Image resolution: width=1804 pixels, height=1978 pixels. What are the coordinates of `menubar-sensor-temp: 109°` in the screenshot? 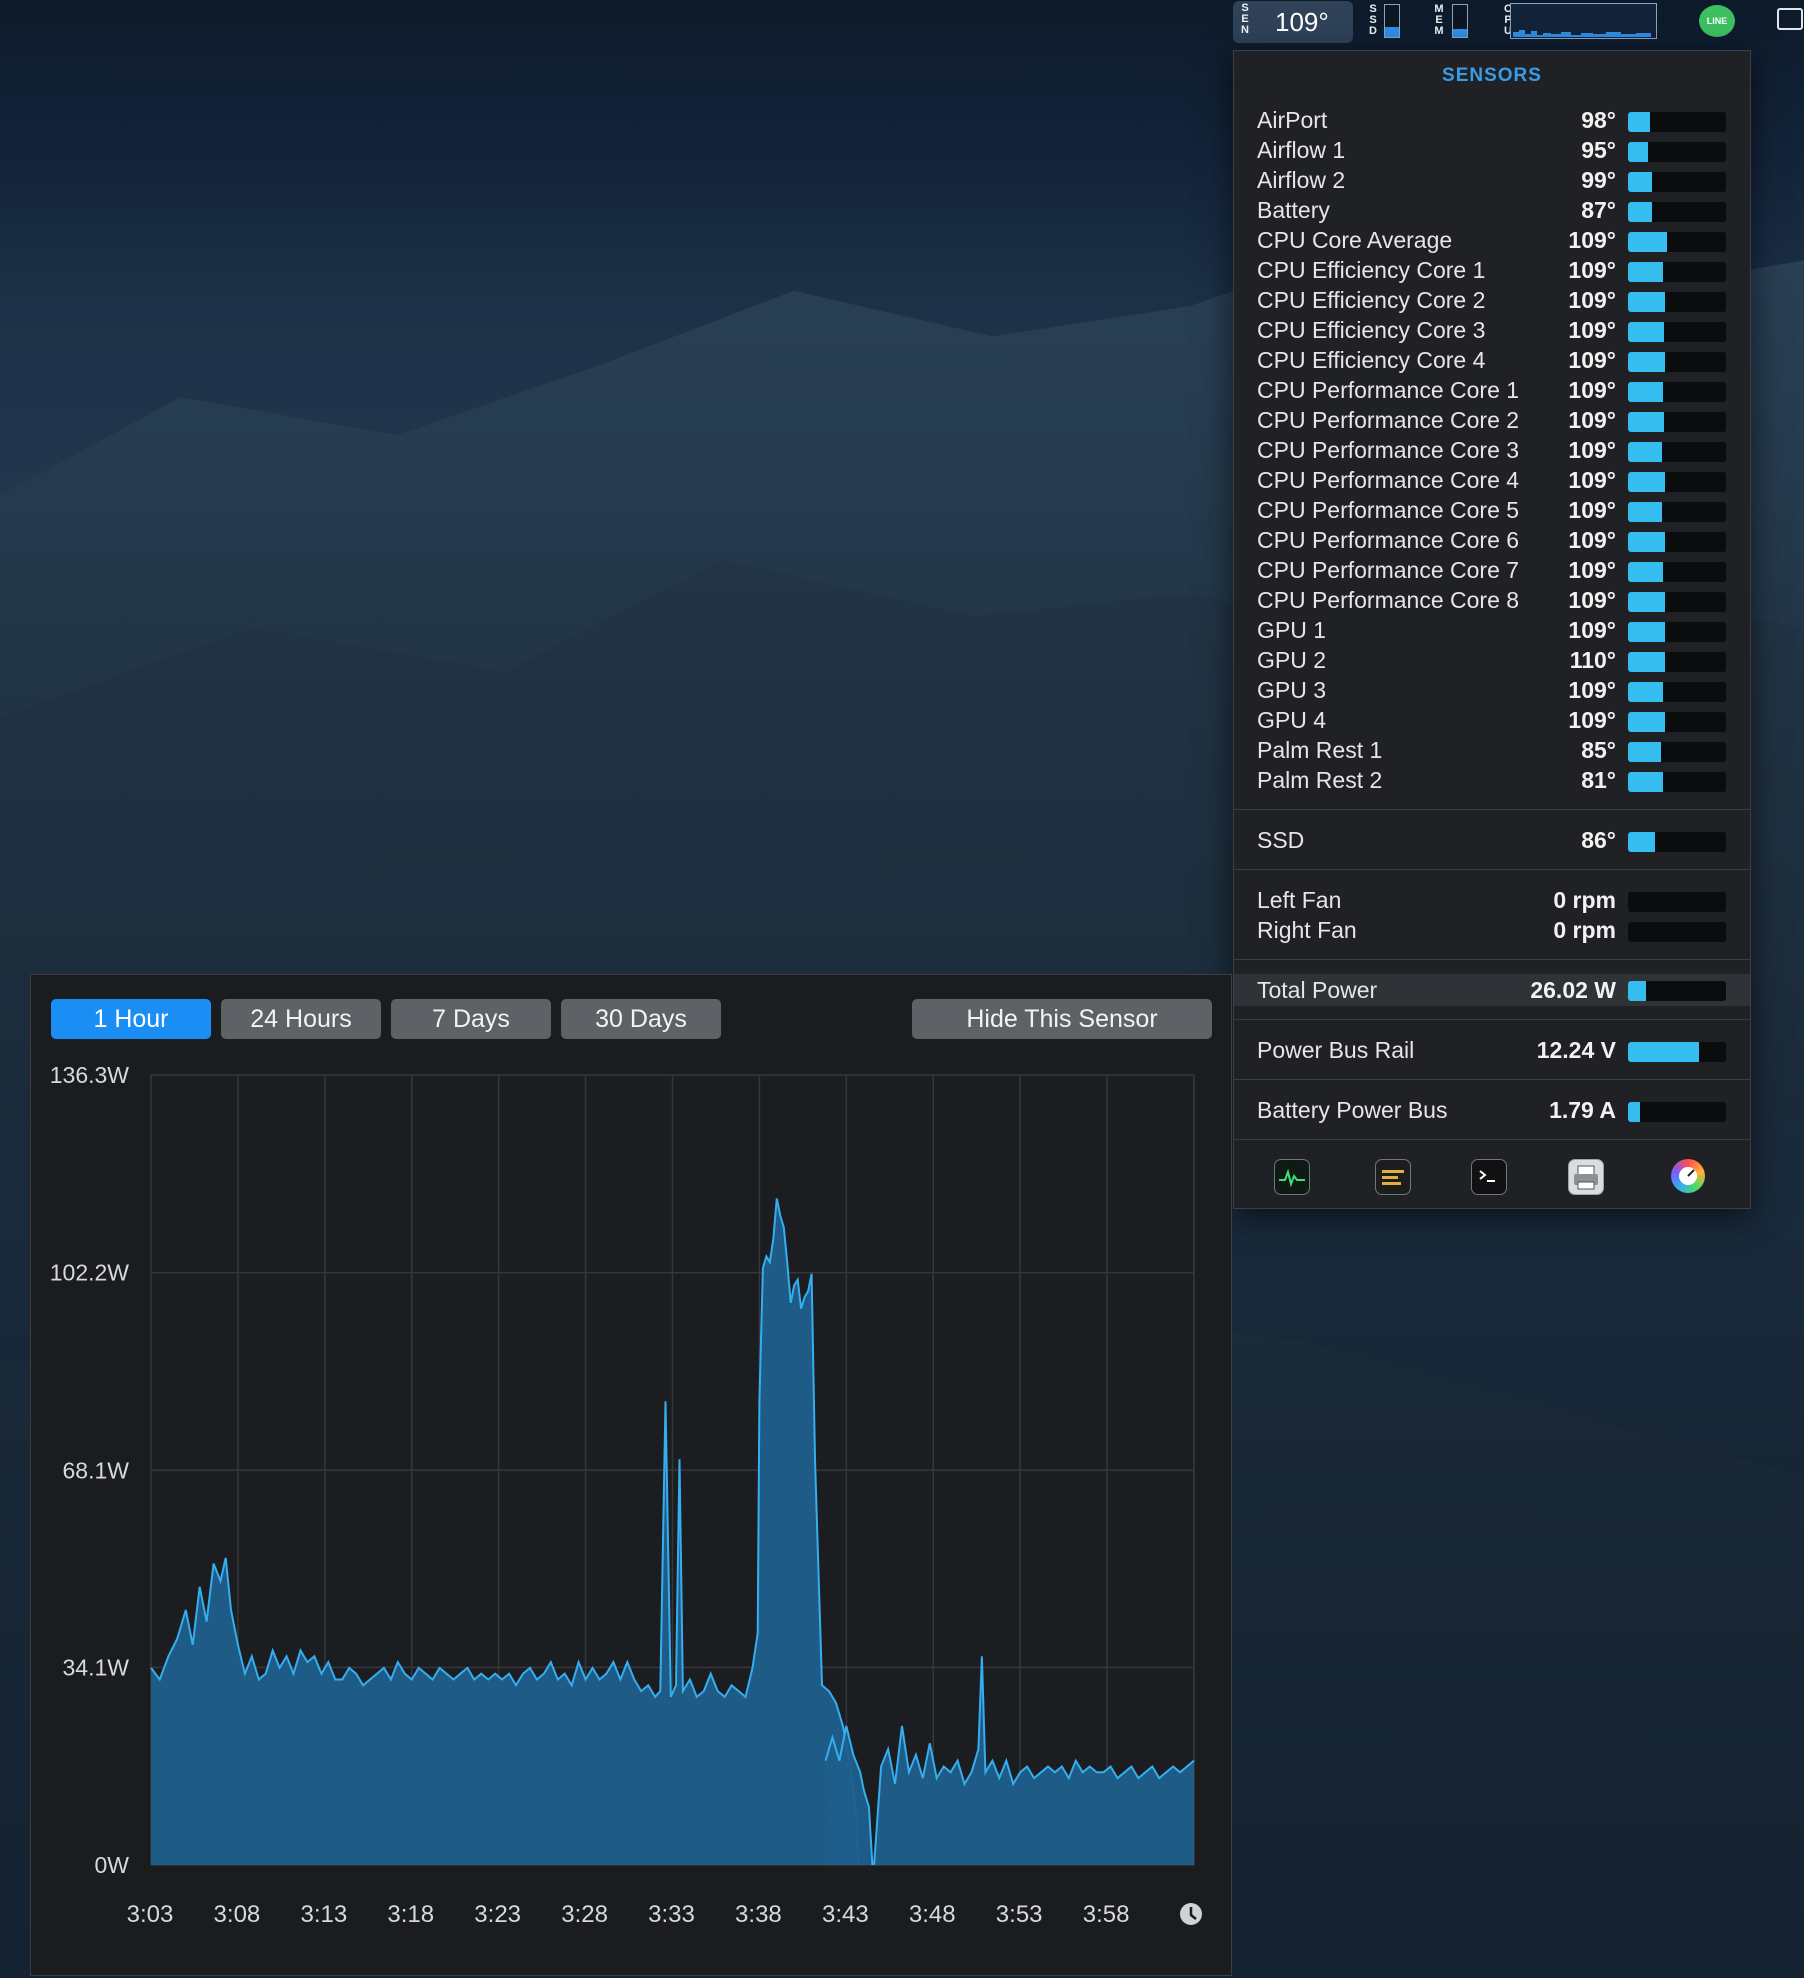 It's located at (1302, 22).